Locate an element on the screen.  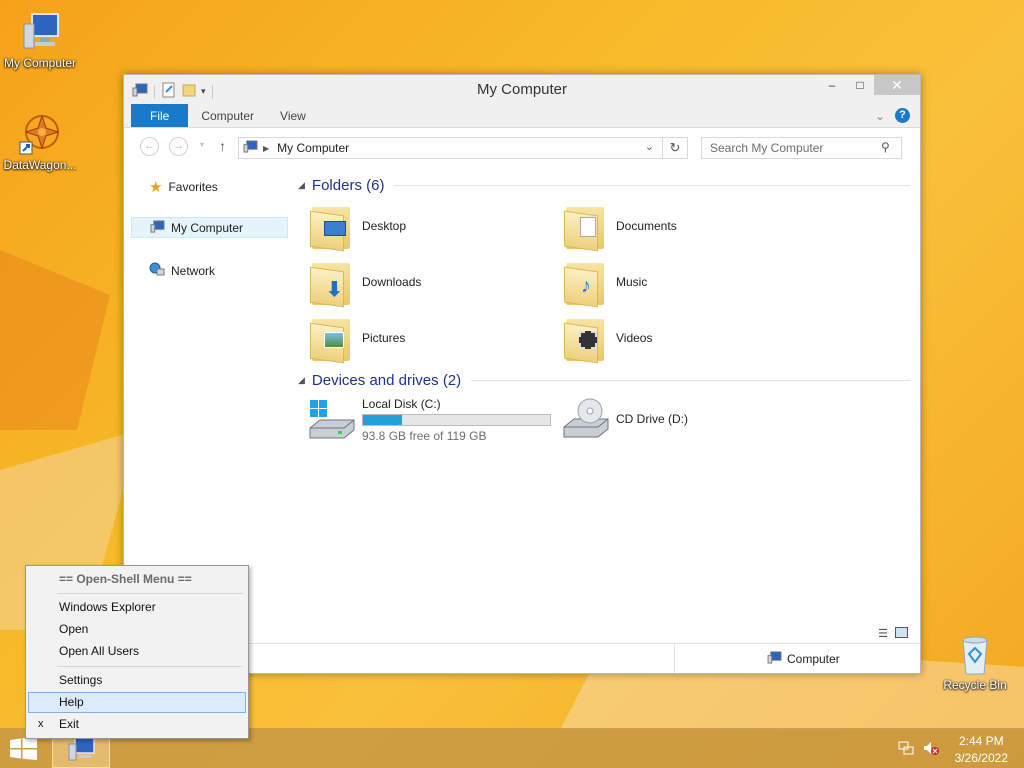
menu-item-exit: x Exit is located at coordinates (137, 724).